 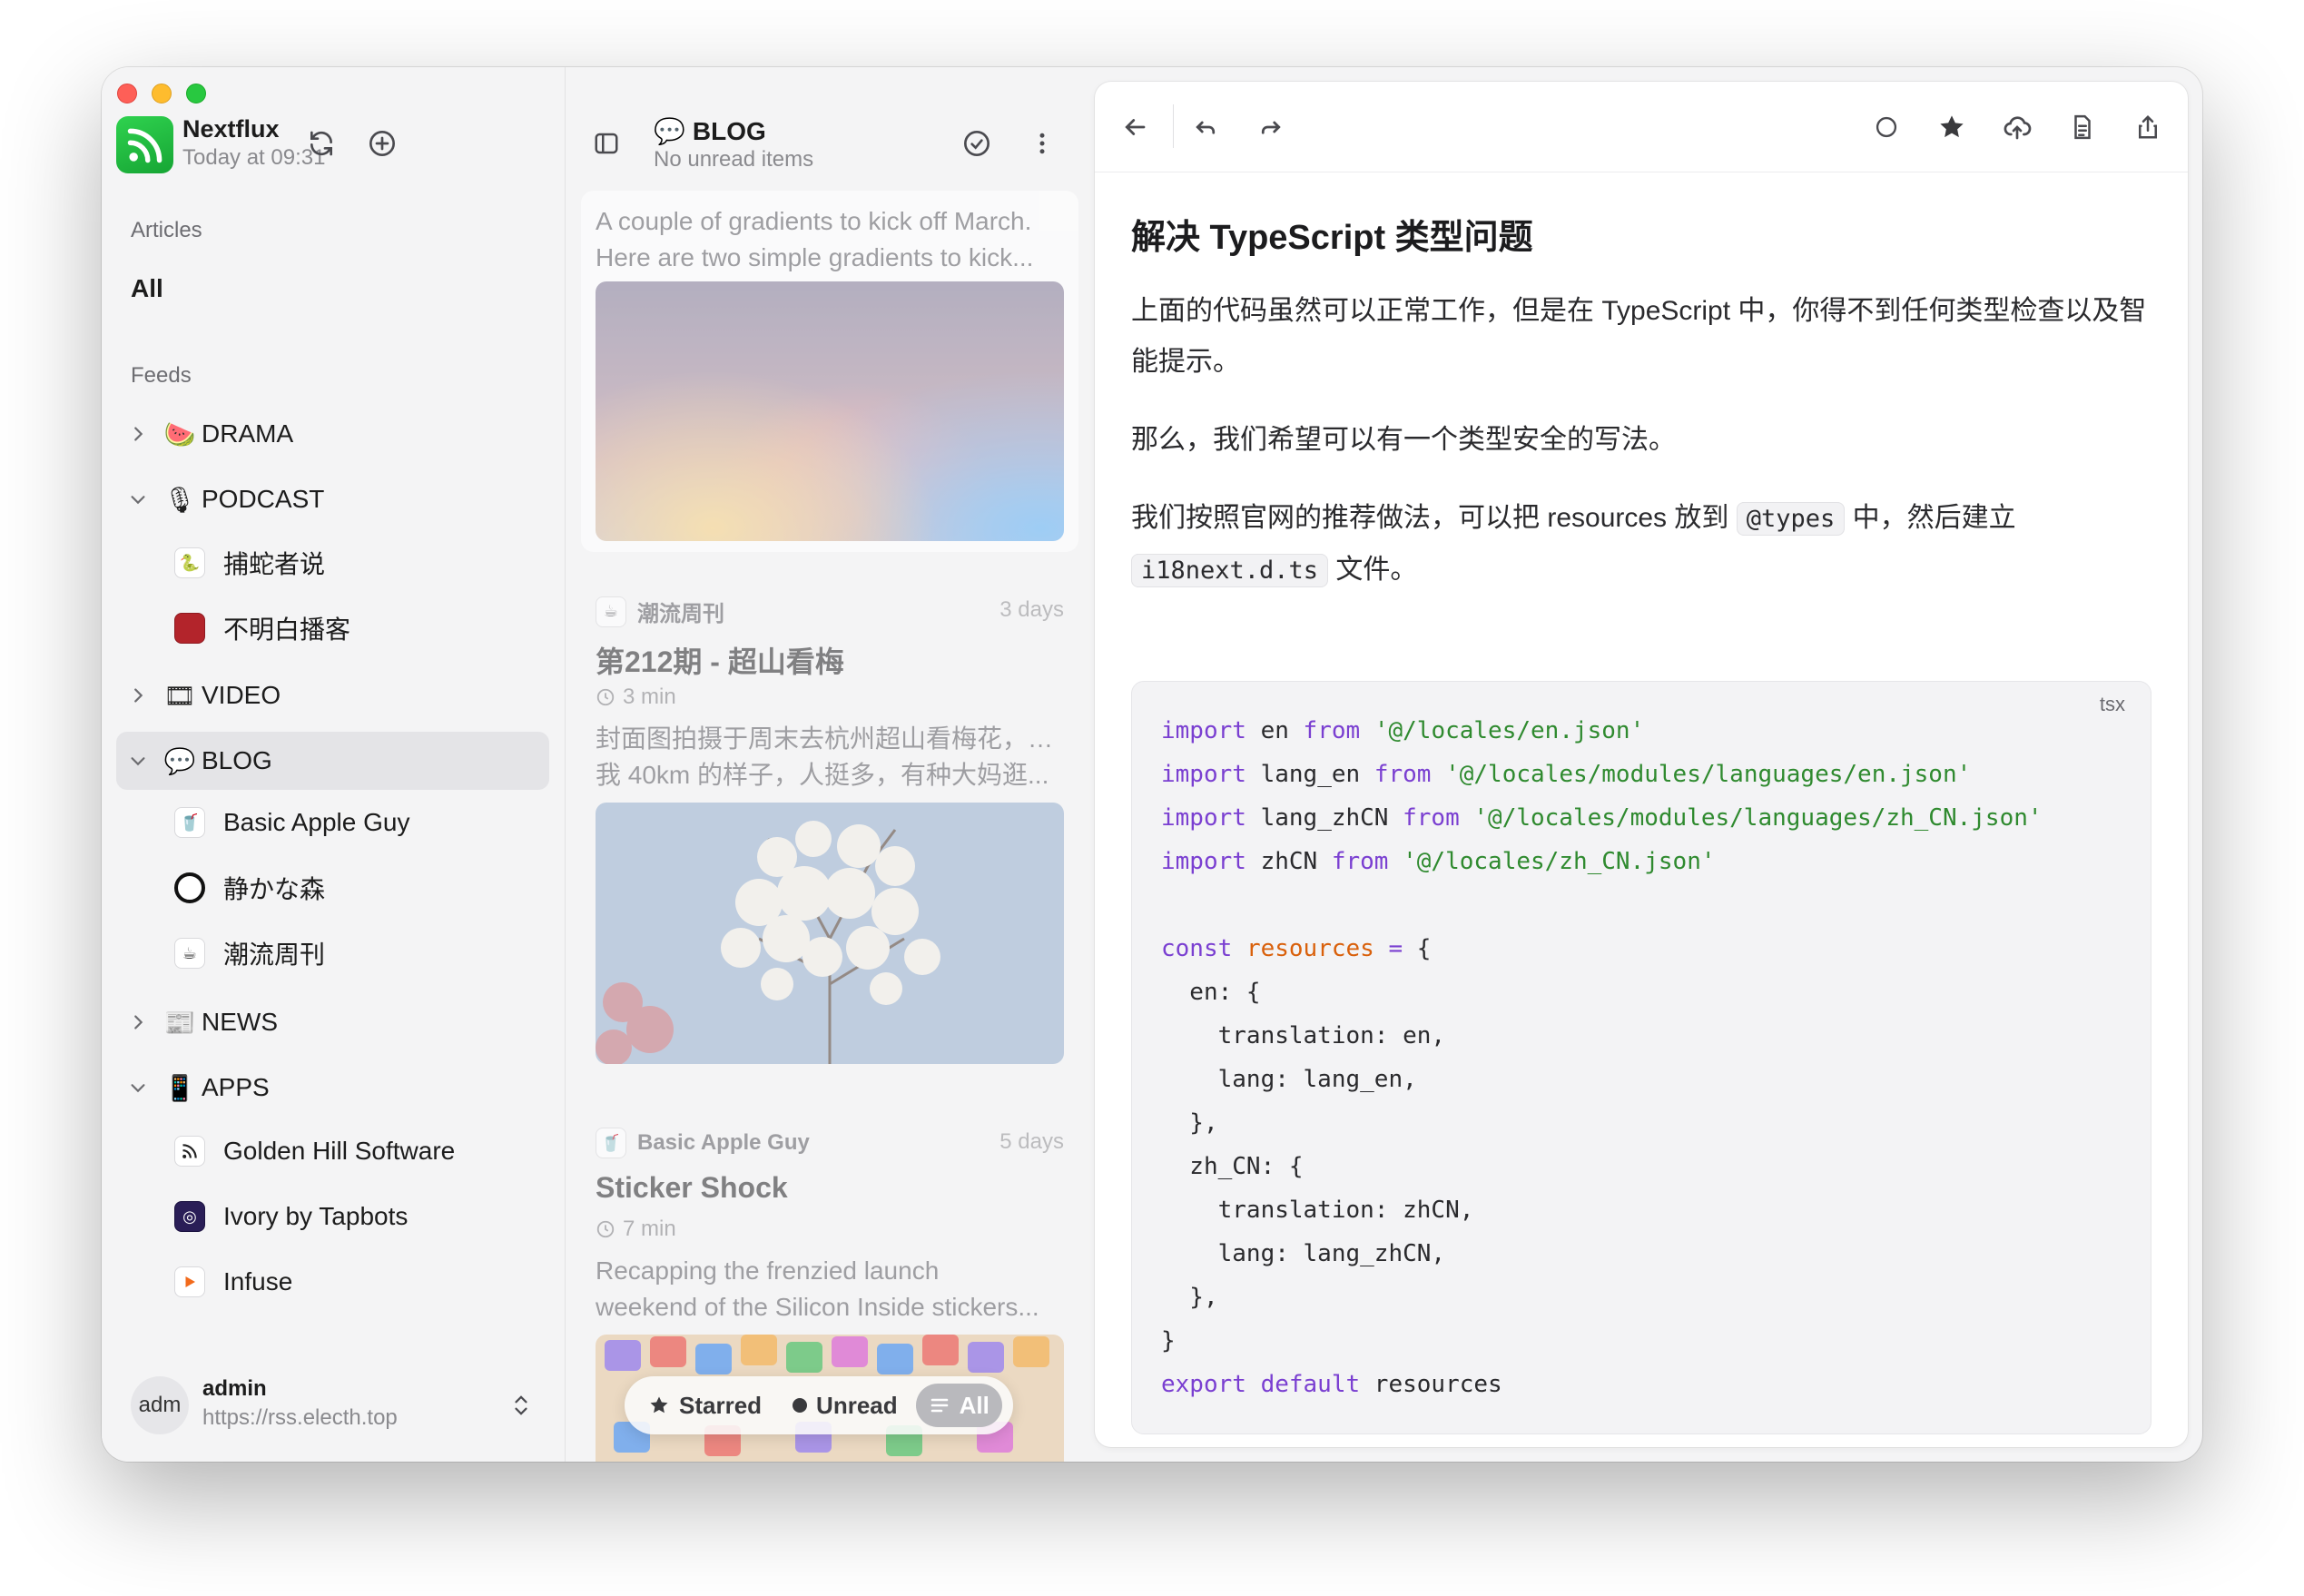 What do you see at coordinates (339, 1151) in the screenshot?
I see `feed-label: Golden Hill Software` at bounding box center [339, 1151].